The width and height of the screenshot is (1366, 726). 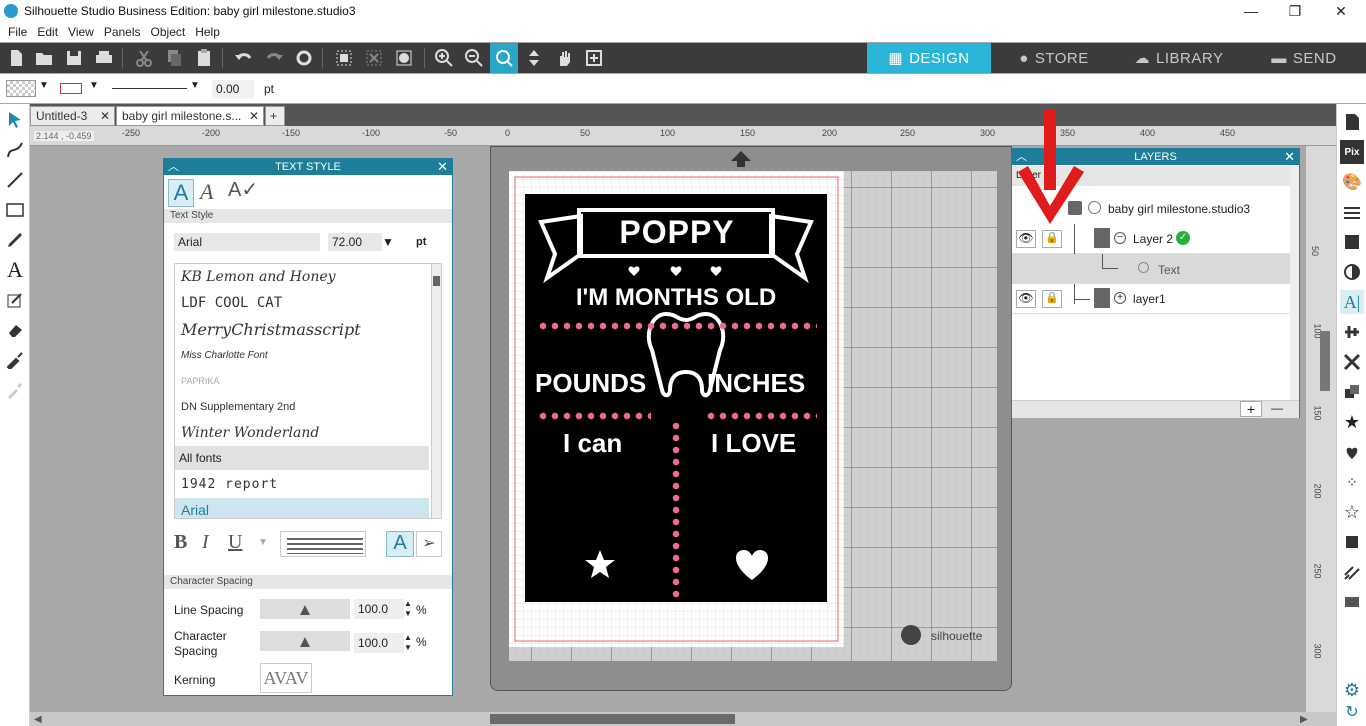 I want to click on copy-icon, so click(x=174, y=58).